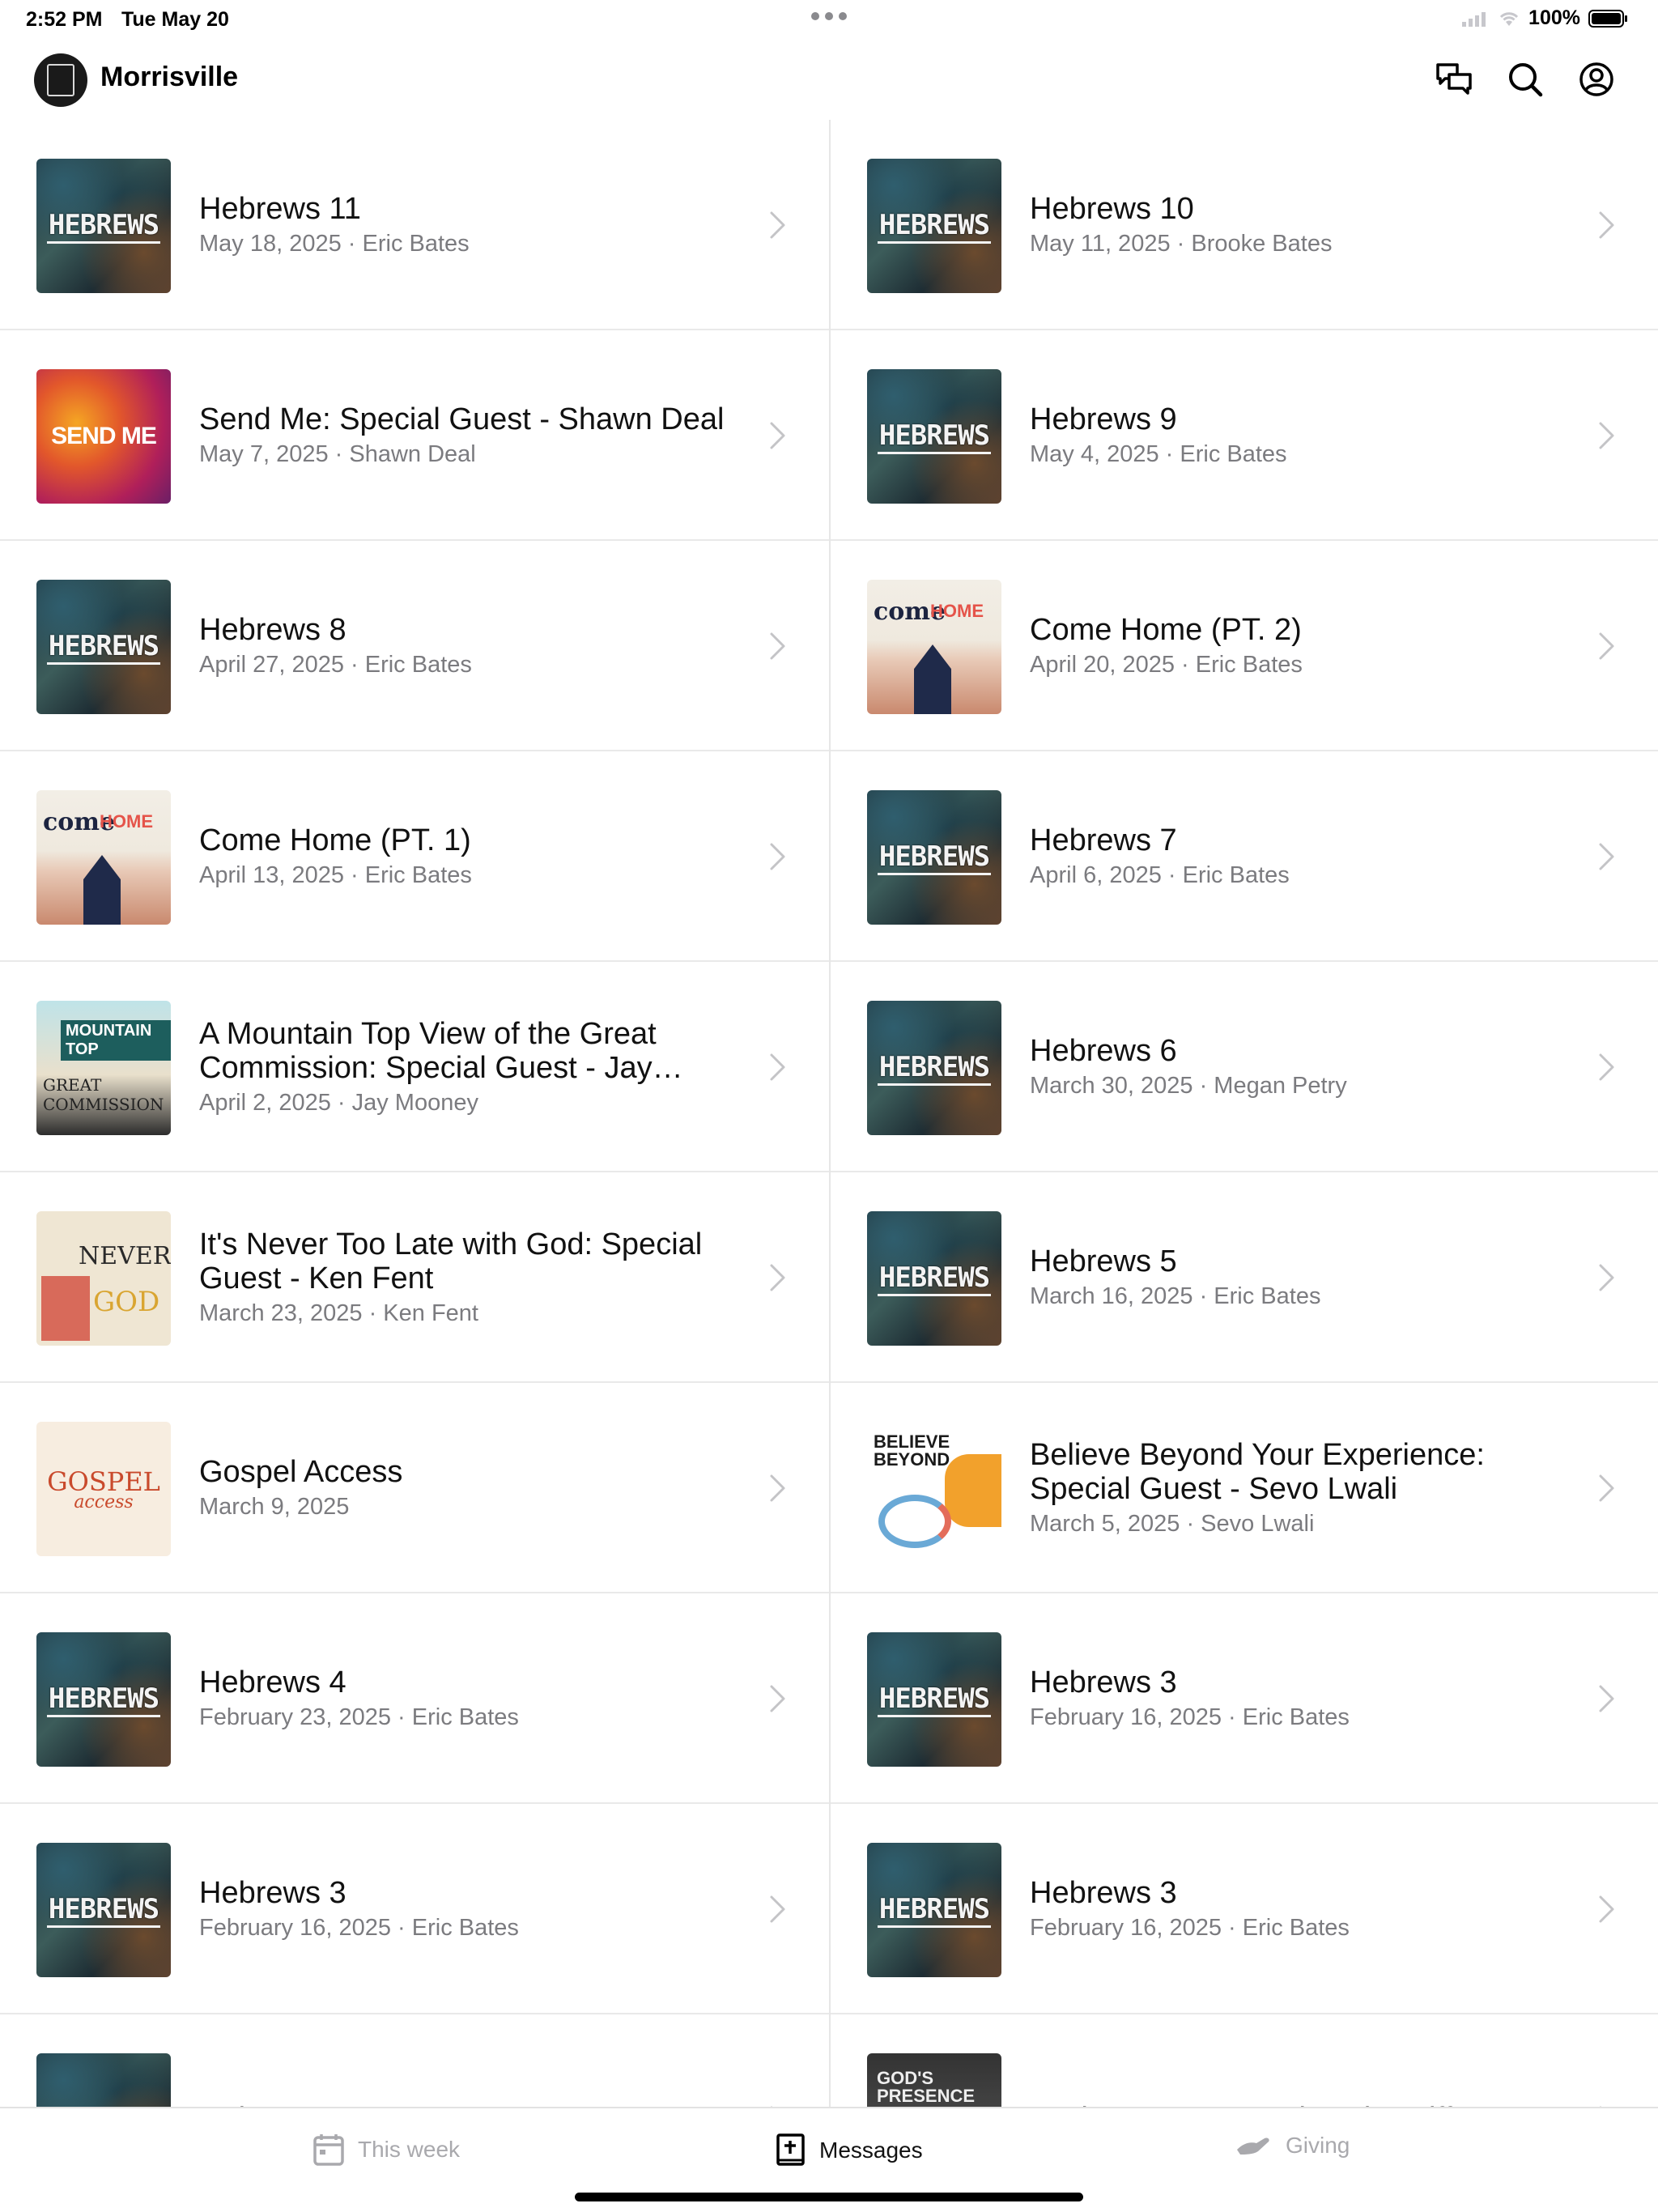 This screenshot has height=2212, width=1658. What do you see at coordinates (1525, 79) in the screenshot?
I see `search-icon` at bounding box center [1525, 79].